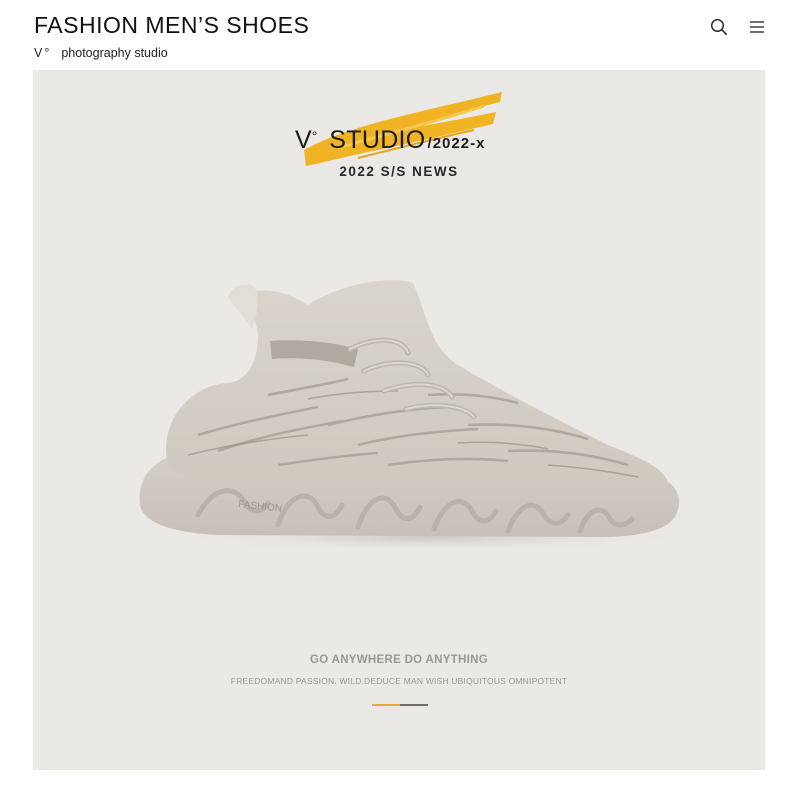 This screenshot has width=800, height=800. I want to click on slide-indicator, so click(400, 705).